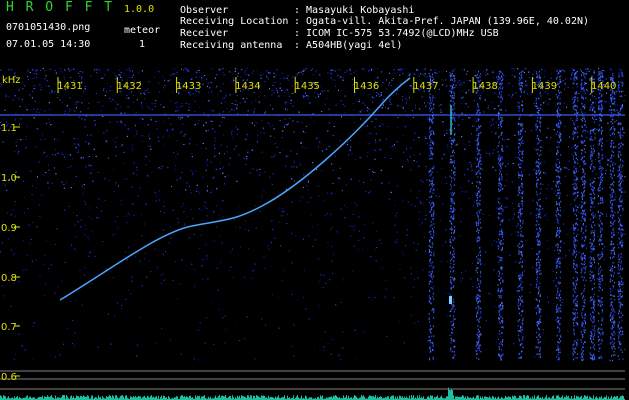 The width and height of the screenshot is (629, 400). What do you see at coordinates (366, 86) in the screenshot?
I see `x-tick-label: 1436` at bounding box center [366, 86].